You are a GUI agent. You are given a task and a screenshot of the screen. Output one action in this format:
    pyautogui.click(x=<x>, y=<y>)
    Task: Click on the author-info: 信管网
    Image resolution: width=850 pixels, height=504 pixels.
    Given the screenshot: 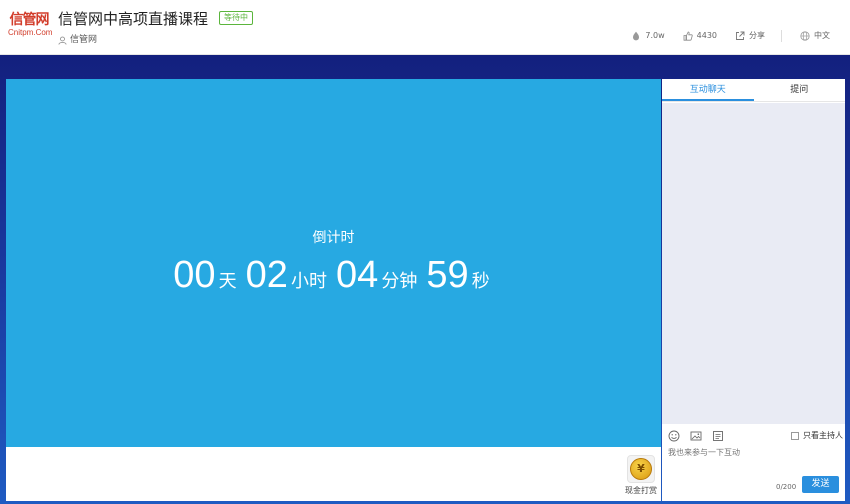 What is the action you would take?
    pyautogui.click(x=77, y=40)
    